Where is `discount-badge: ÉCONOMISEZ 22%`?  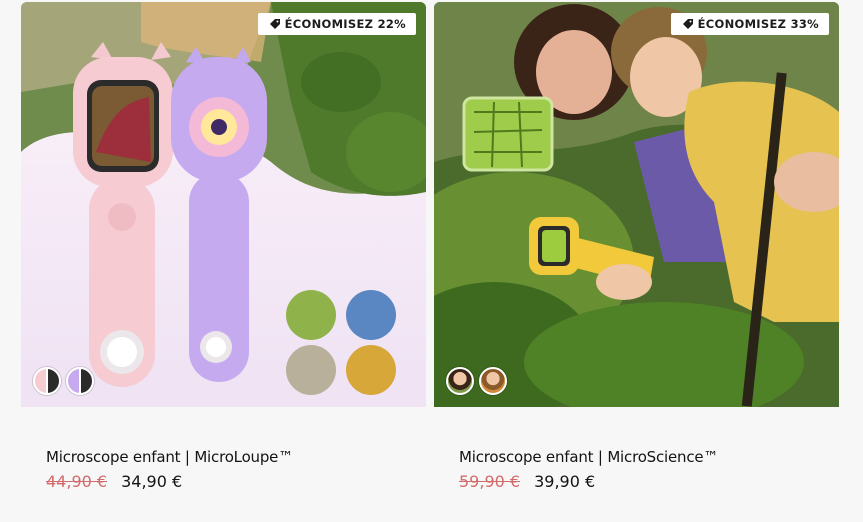
discount-badge: ÉCONOMISEZ 22% is located at coordinates (336, 24).